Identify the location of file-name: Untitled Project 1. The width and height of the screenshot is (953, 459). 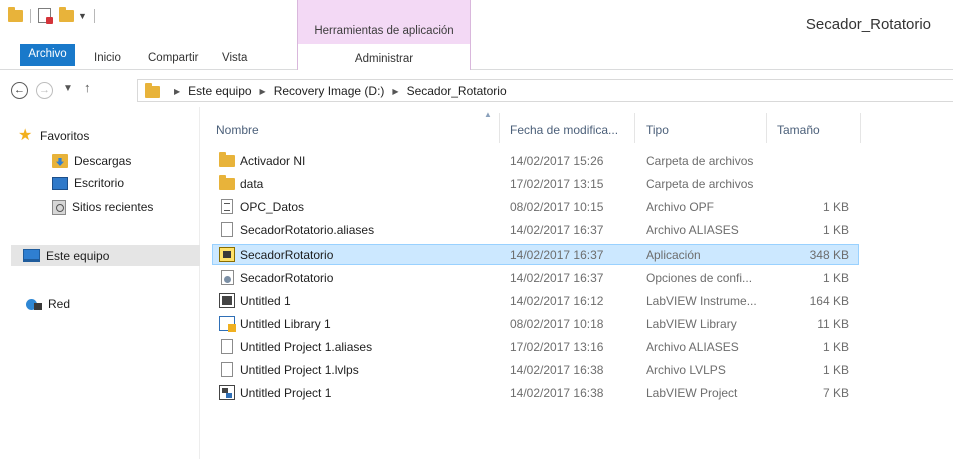
(286, 393).